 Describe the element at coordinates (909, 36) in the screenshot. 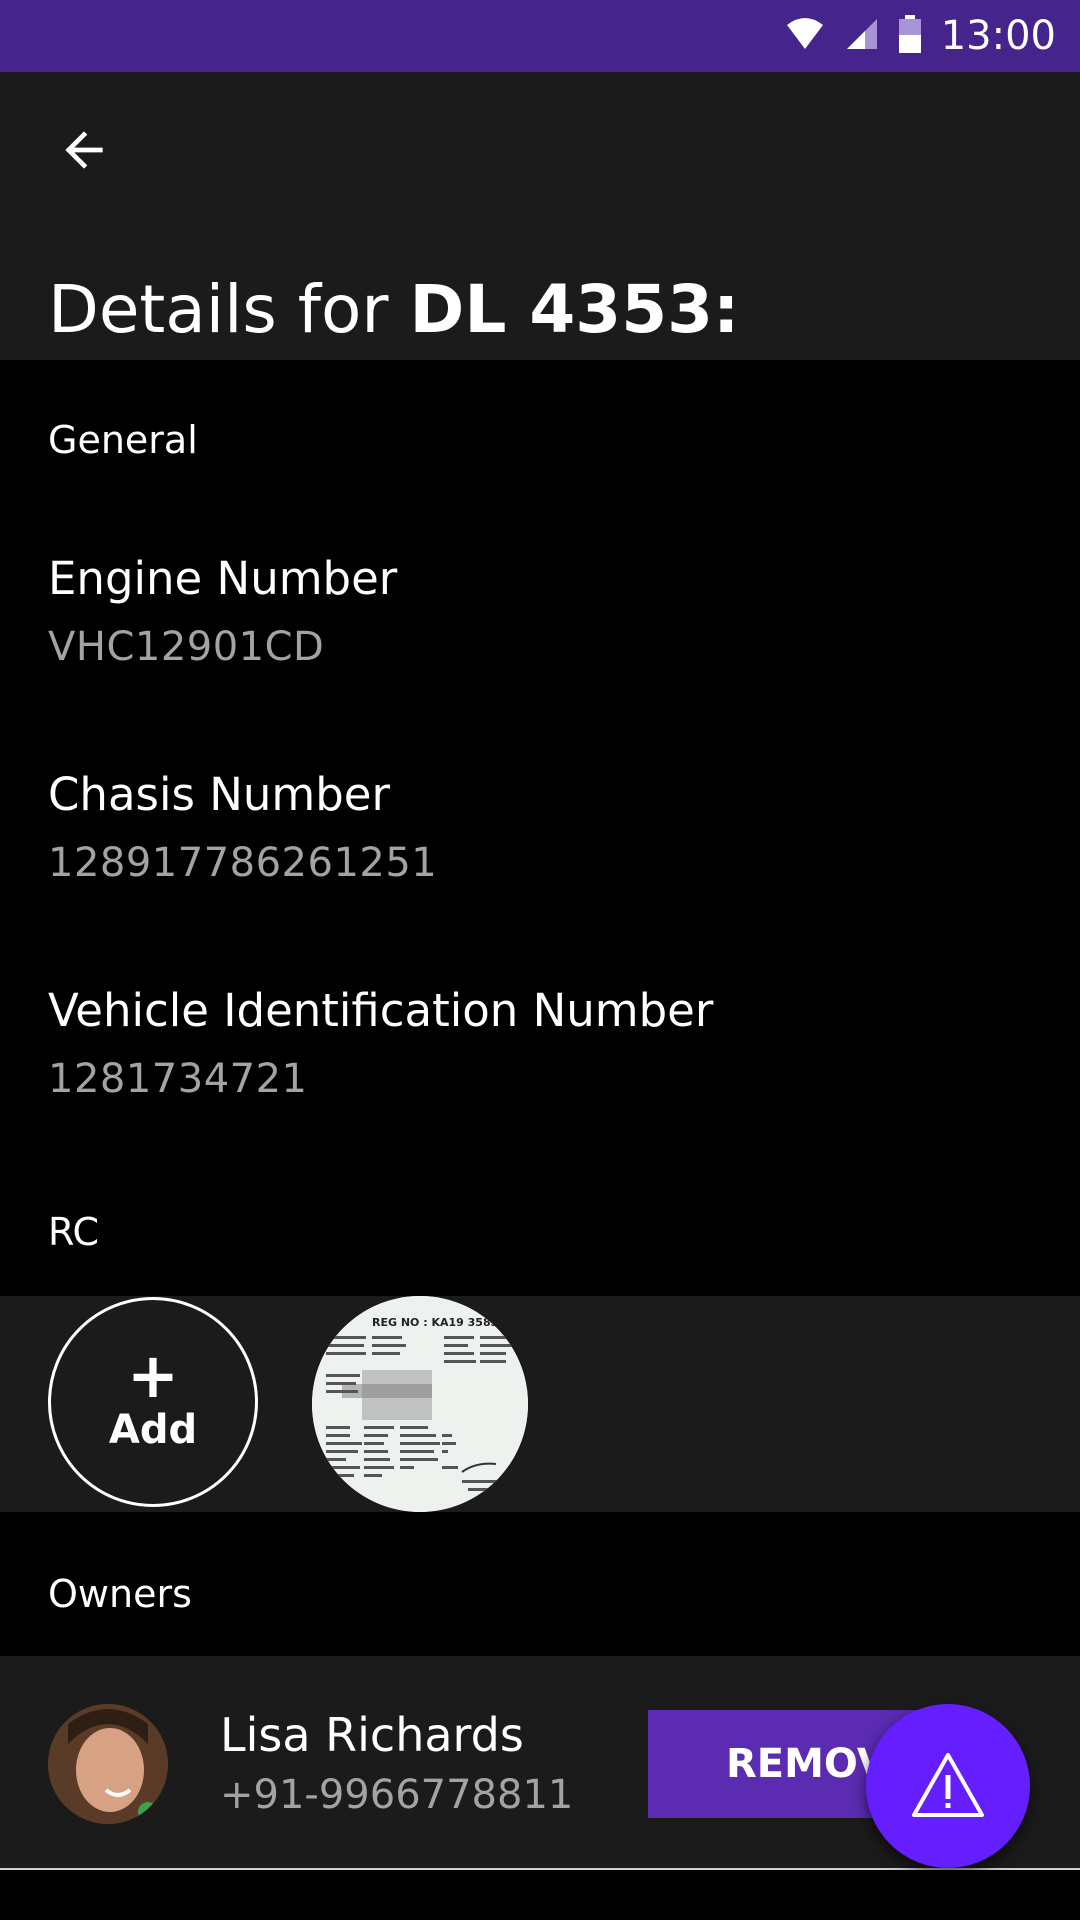

I see `battery-icon` at that location.